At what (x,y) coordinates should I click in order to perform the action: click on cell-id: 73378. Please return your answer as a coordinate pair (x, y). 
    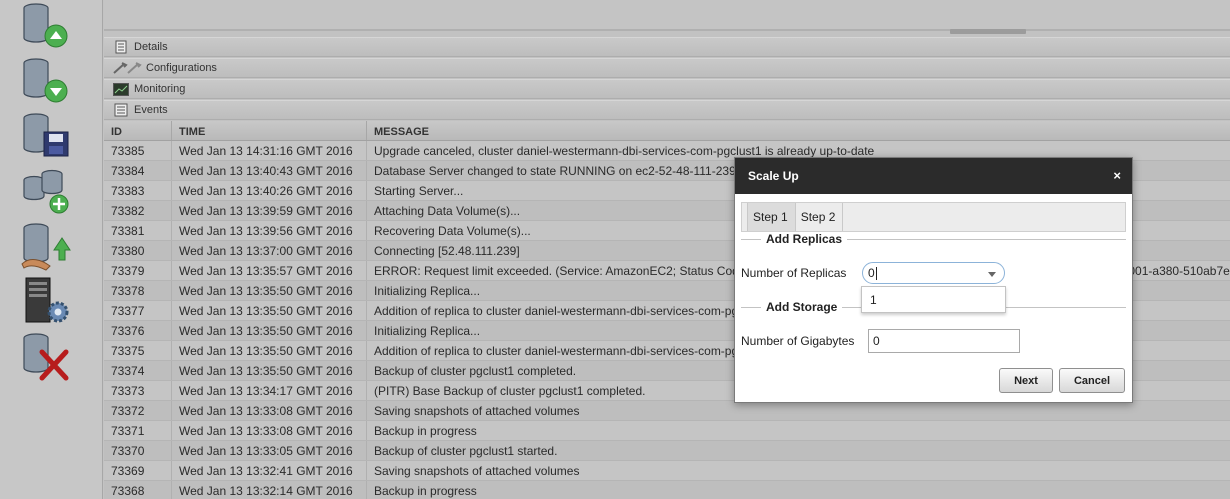
    Looking at the image, I should click on (138, 290).